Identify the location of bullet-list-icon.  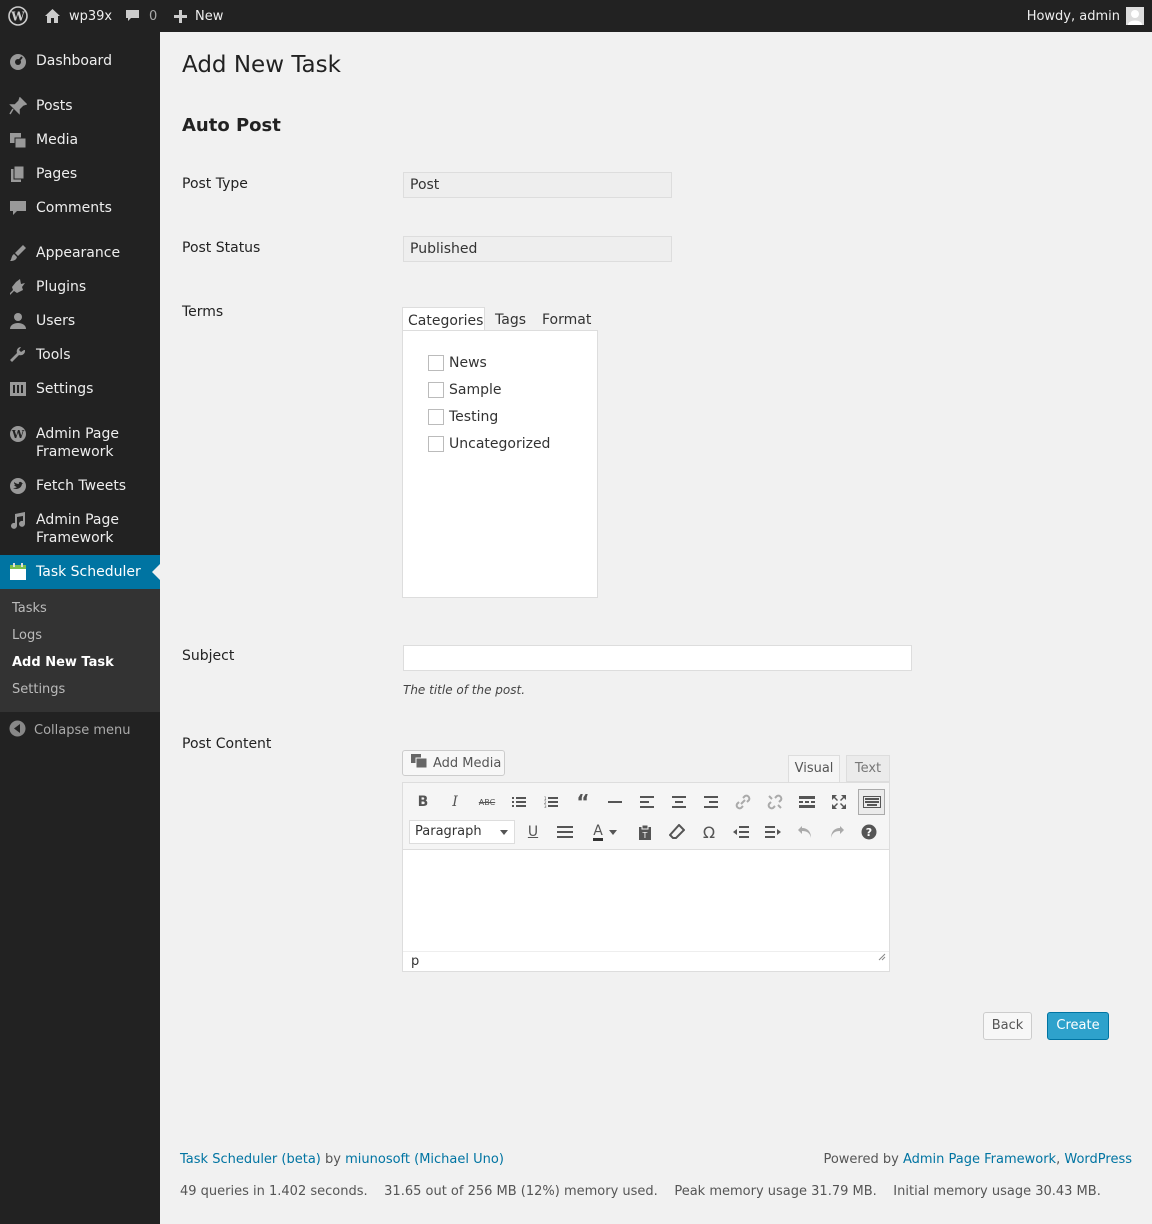
(519, 802).